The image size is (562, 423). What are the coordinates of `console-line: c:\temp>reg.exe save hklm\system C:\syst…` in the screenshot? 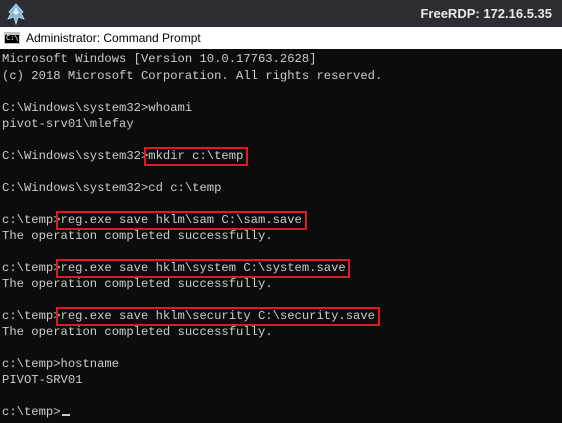 It's located at (174, 268).